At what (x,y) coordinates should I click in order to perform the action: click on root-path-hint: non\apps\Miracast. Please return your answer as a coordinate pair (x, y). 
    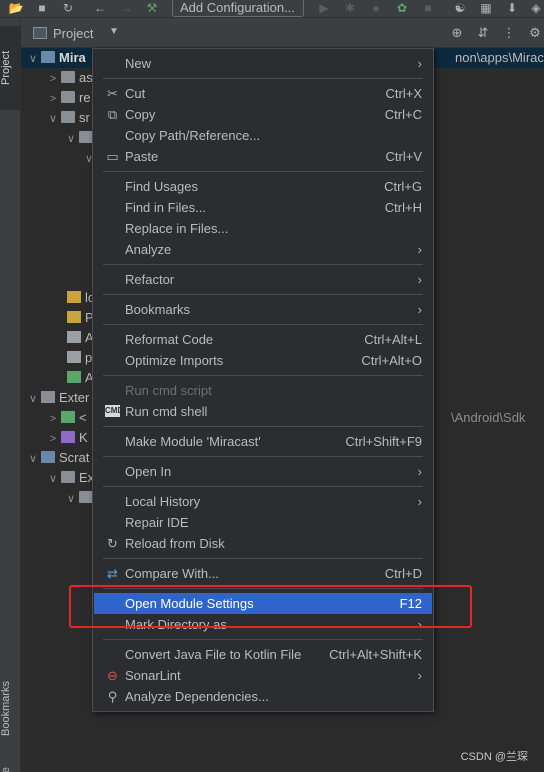
    Looking at the image, I should click on (499, 57).